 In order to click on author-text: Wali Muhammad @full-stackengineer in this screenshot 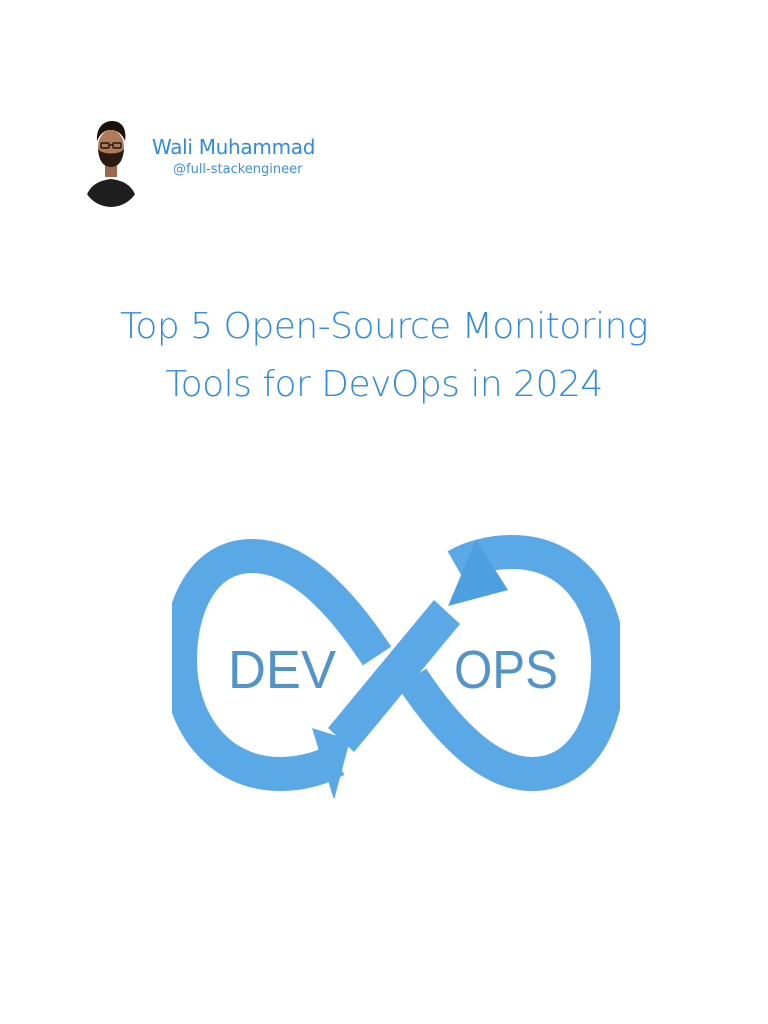, I will do `click(233, 157)`.